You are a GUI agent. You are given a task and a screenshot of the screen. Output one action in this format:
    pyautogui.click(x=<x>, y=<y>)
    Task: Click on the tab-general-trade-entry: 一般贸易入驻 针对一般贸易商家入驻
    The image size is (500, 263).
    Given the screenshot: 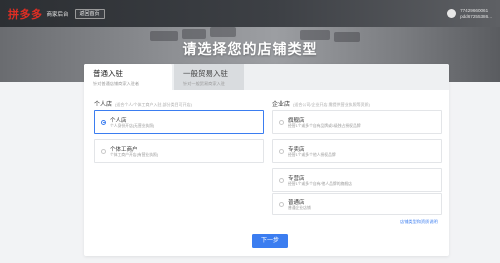 What is the action you would take?
    pyautogui.click(x=209, y=77)
    